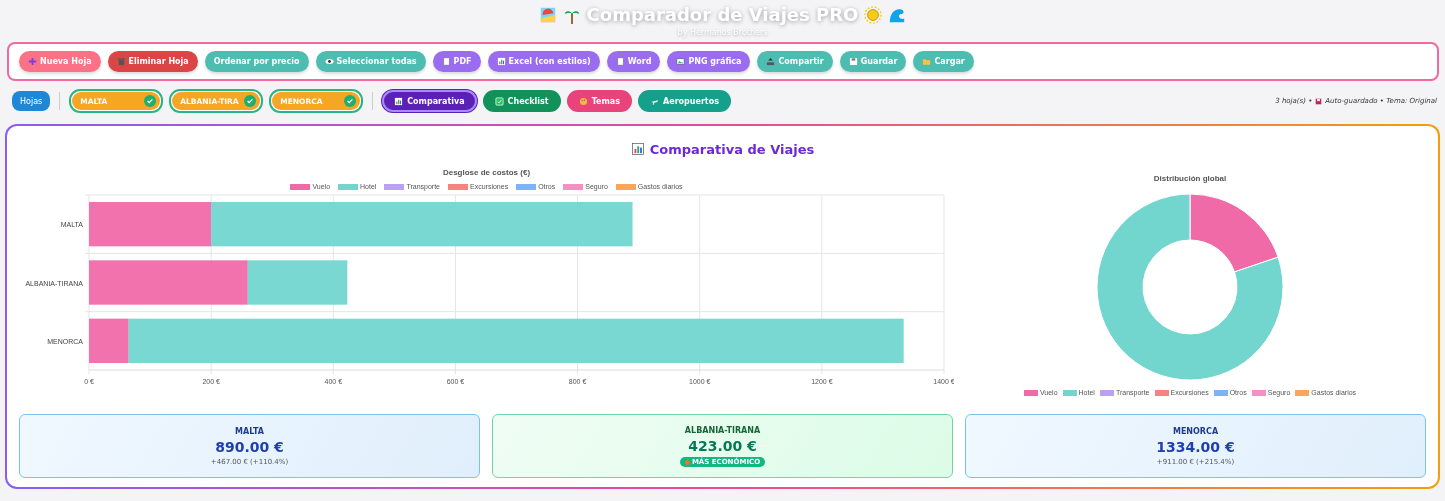 The height and width of the screenshot is (501, 1445). What do you see at coordinates (897, 15) in the screenshot?
I see `wave-icon` at bounding box center [897, 15].